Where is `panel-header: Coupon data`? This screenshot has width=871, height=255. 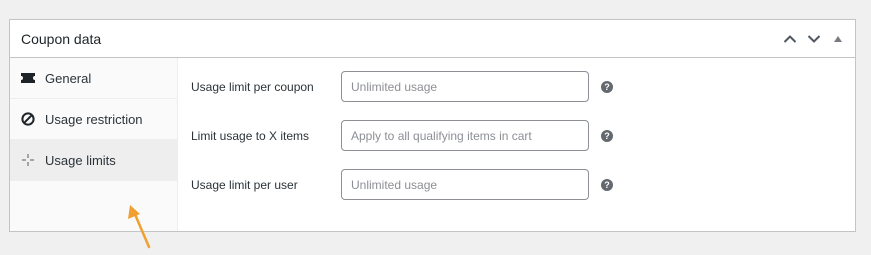 panel-header: Coupon data is located at coordinates (432, 39).